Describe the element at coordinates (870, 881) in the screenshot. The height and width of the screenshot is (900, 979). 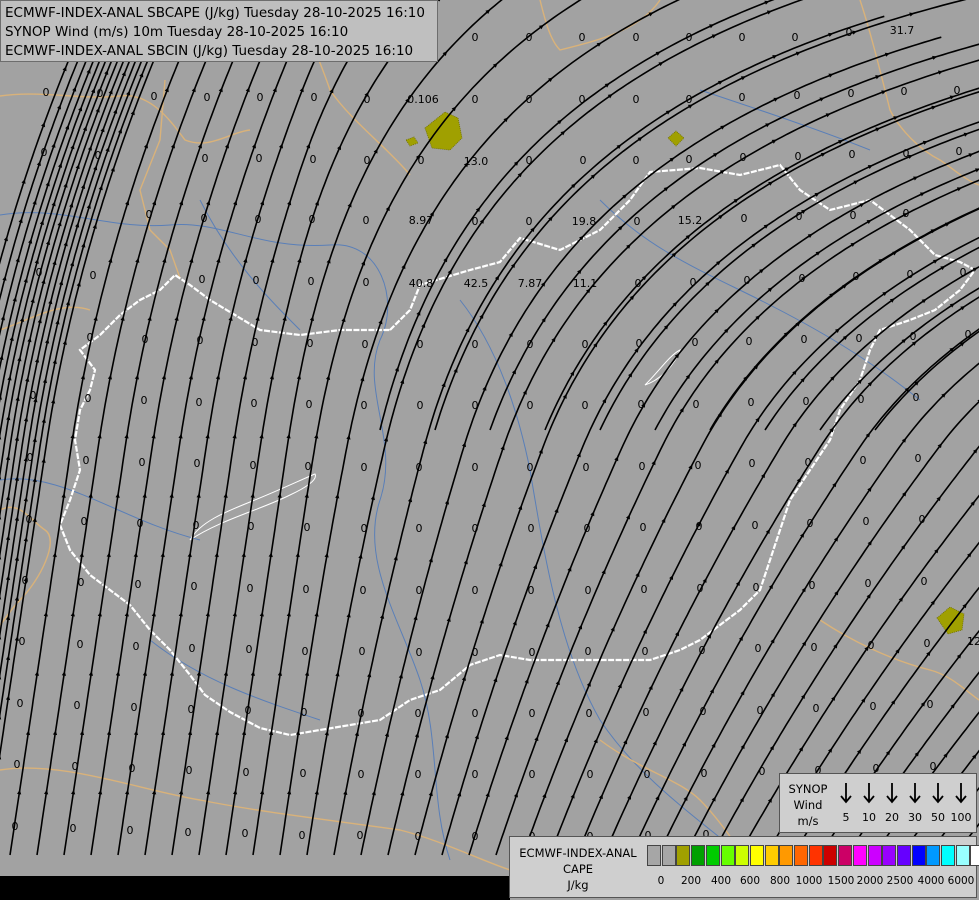
I see `cape-tick-label: 2000` at that location.